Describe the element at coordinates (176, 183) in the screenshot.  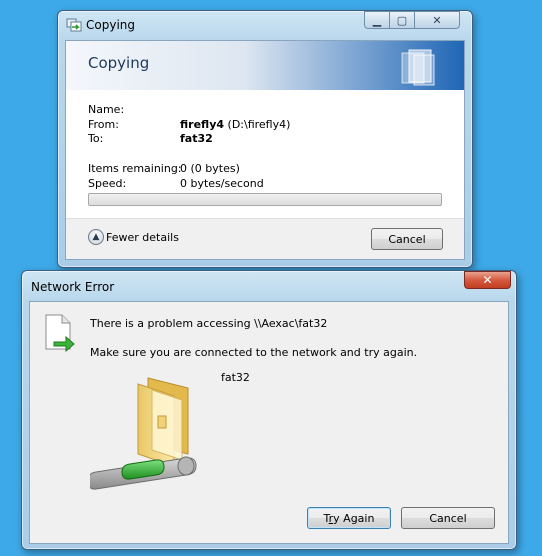
I see `speed-row: Speed: 0 bytes/second` at that location.